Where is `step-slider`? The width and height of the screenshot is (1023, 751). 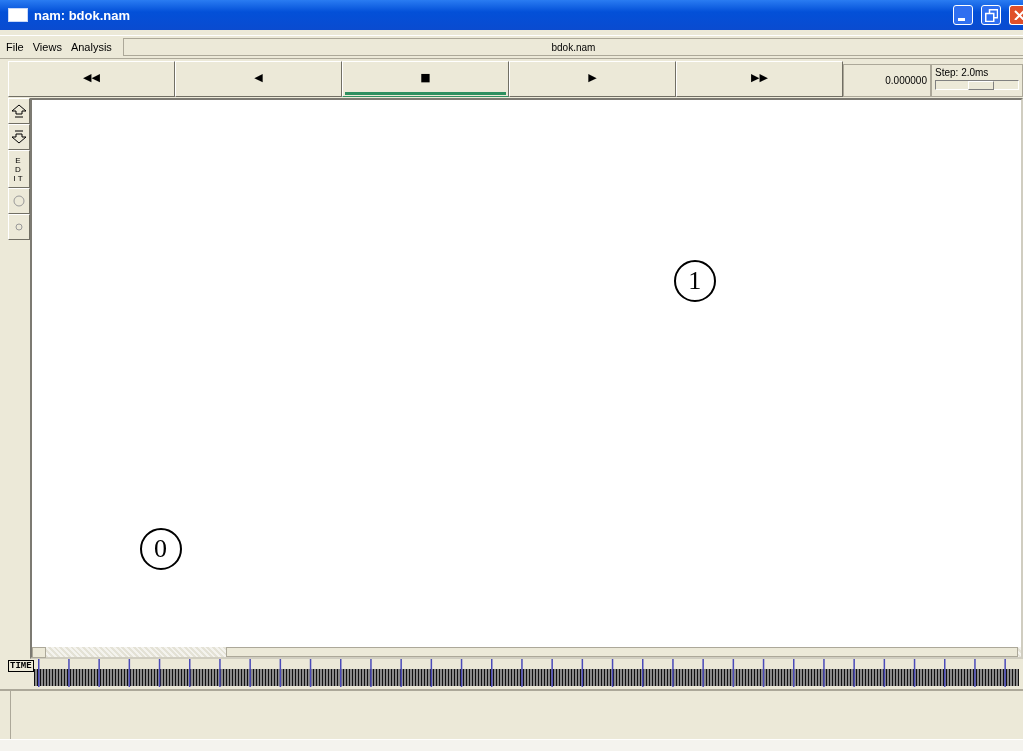
step-slider is located at coordinates (977, 85).